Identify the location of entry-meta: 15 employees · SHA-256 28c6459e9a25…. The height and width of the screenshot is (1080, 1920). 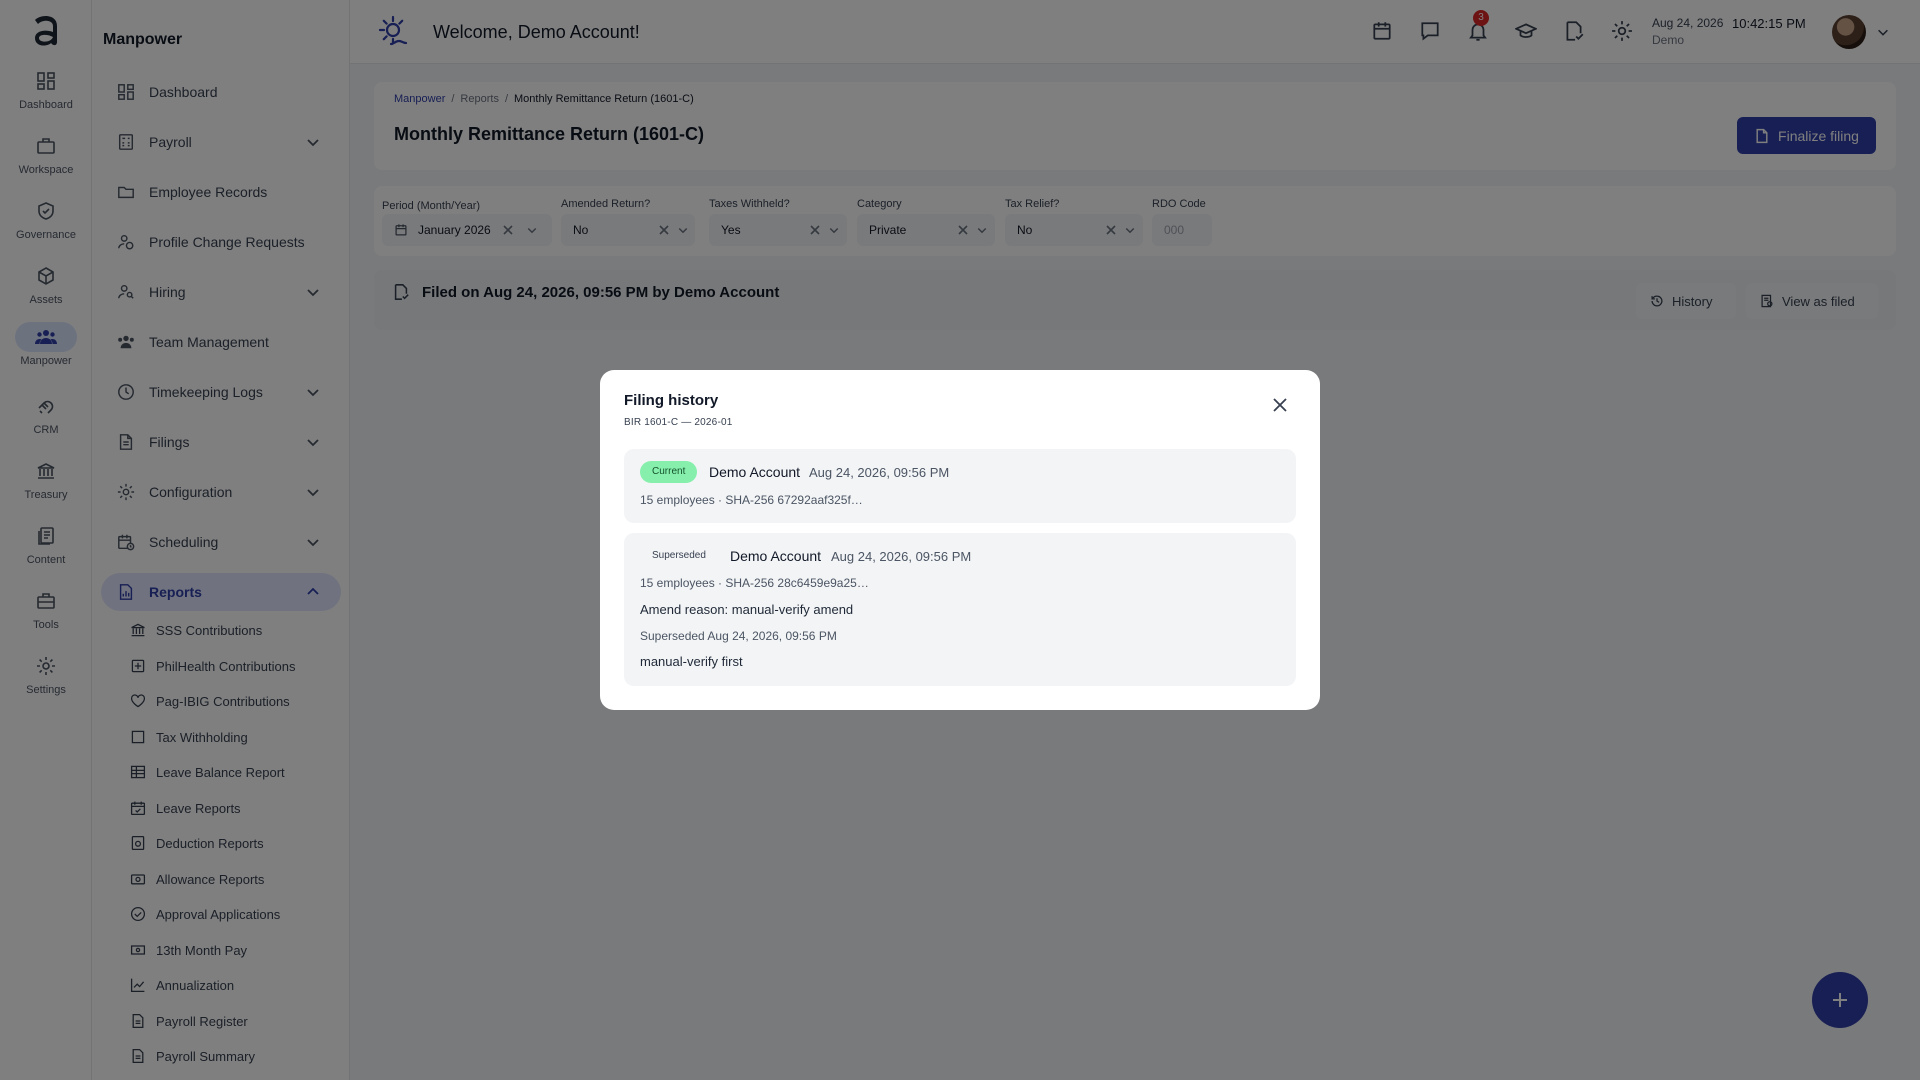
(754, 583).